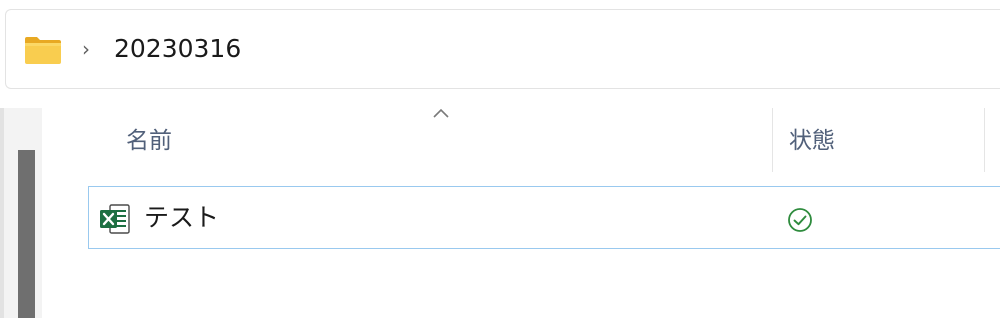 The width and height of the screenshot is (1000, 318). What do you see at coordinates (26, 234) in the screenshot?
I see `navigation-pane-scrollbar` at bounding box center [26, 234].